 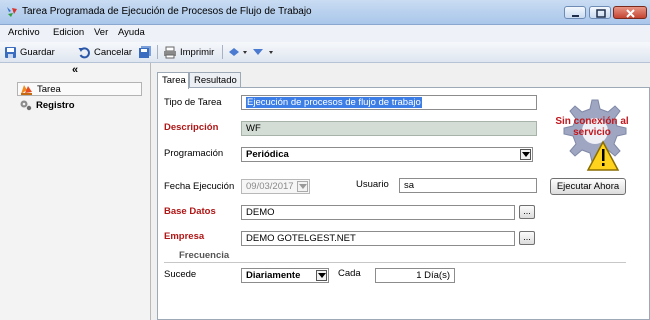 I want to click on maximize-icon, so click(x=601, y=13).